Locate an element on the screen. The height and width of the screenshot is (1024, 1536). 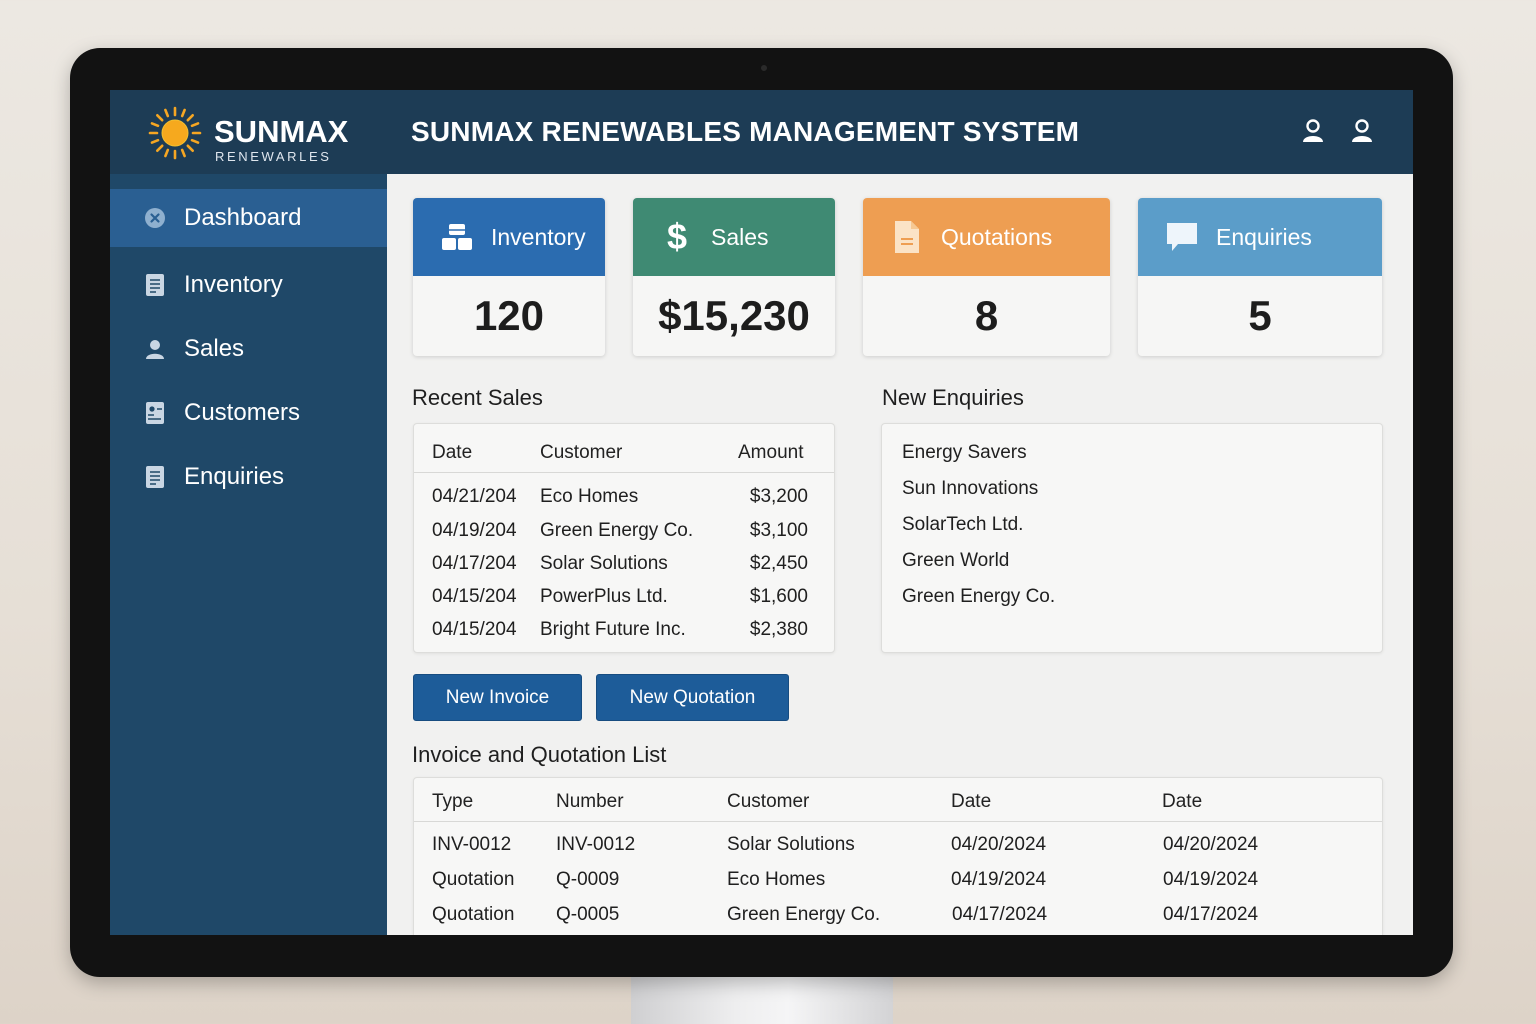
sidebar-item-label: Dashboard is located at coordinates (243, 217).